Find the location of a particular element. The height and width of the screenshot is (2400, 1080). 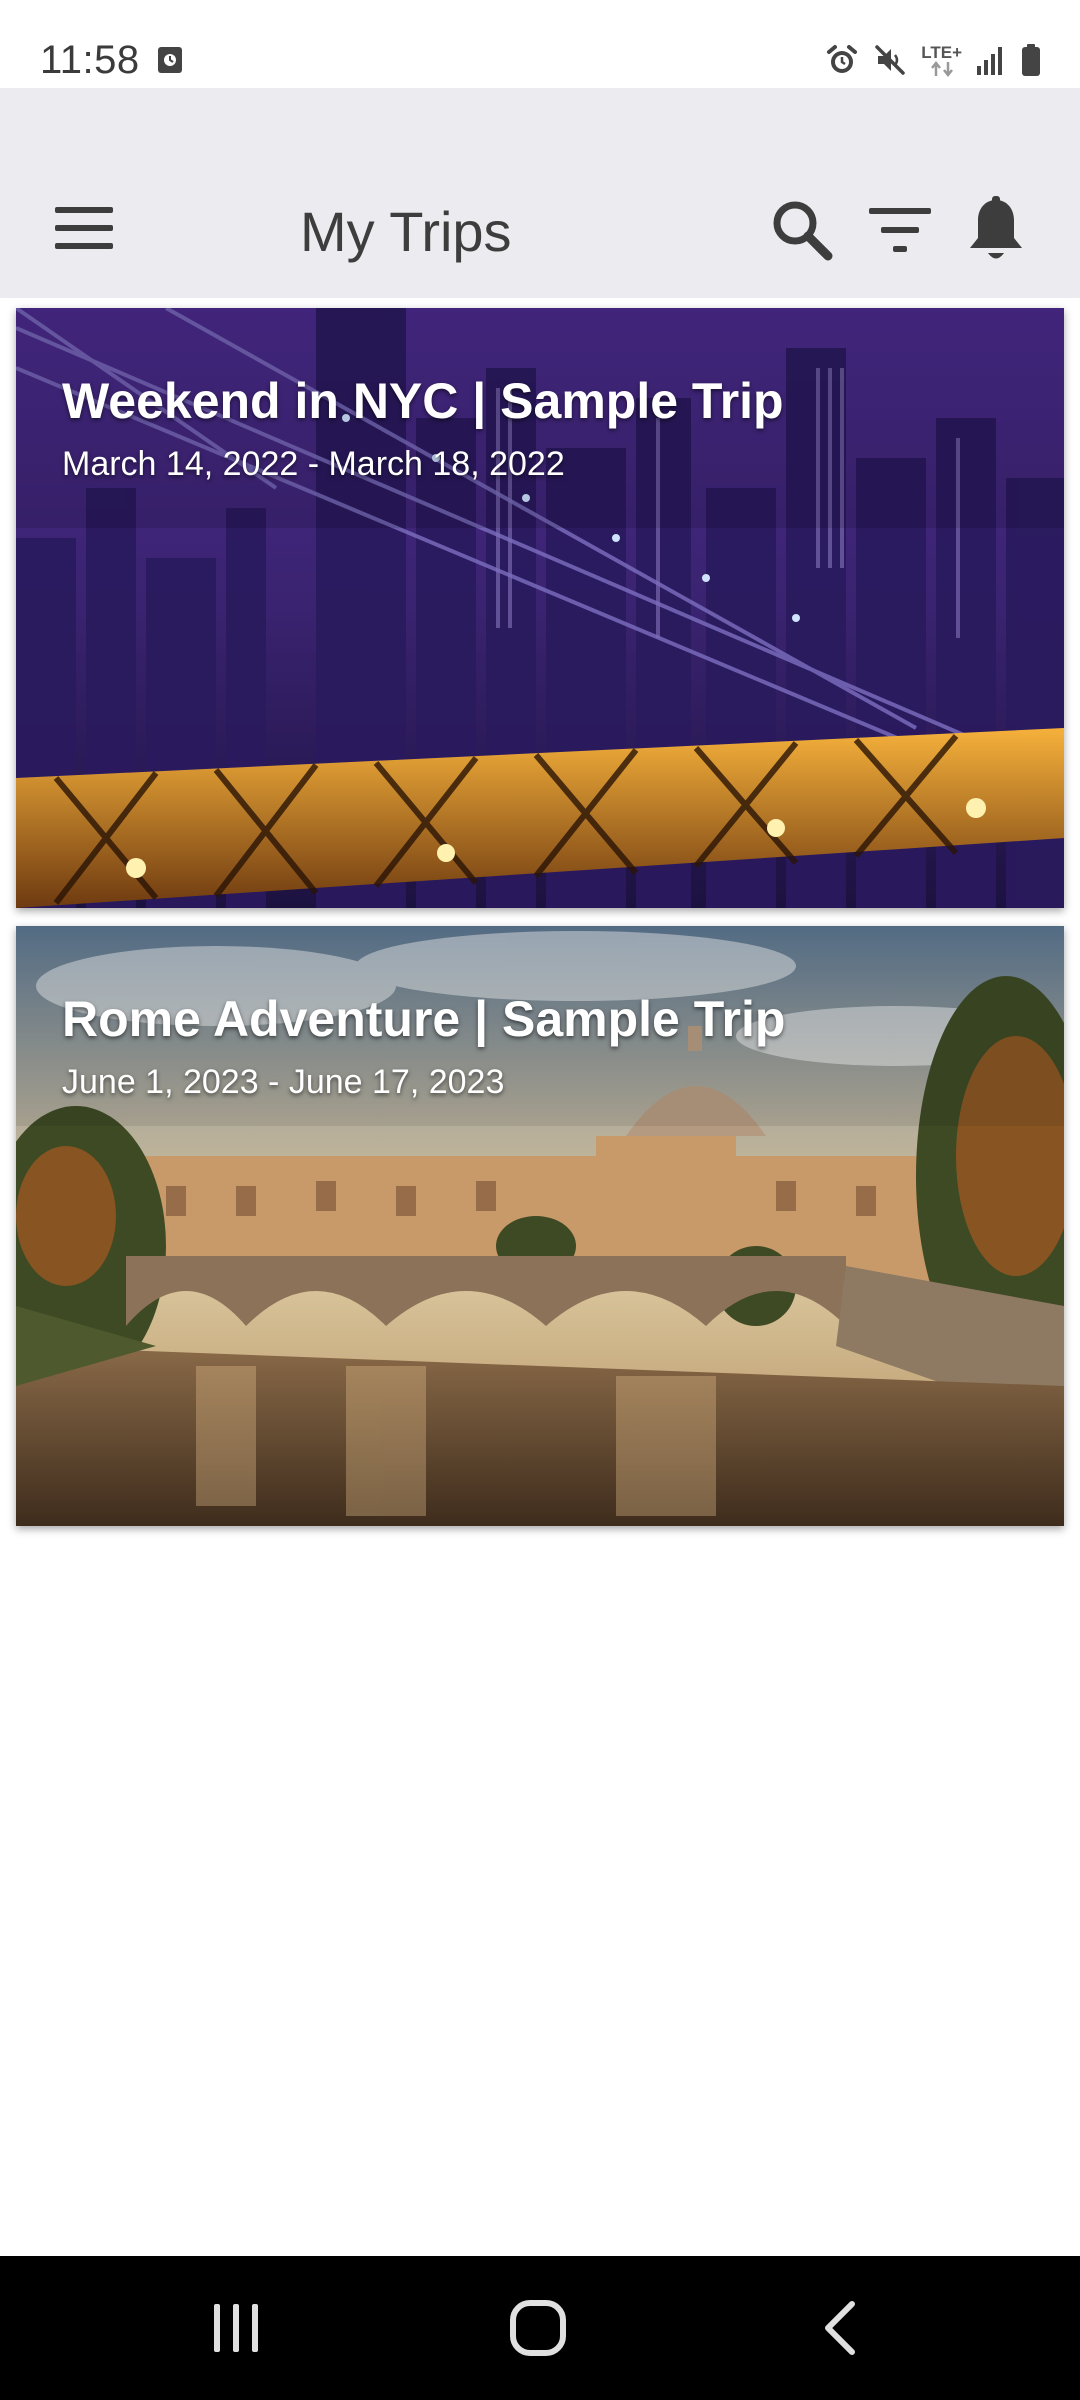

status-icons: LTE+ is located at coordinates (933, 60).